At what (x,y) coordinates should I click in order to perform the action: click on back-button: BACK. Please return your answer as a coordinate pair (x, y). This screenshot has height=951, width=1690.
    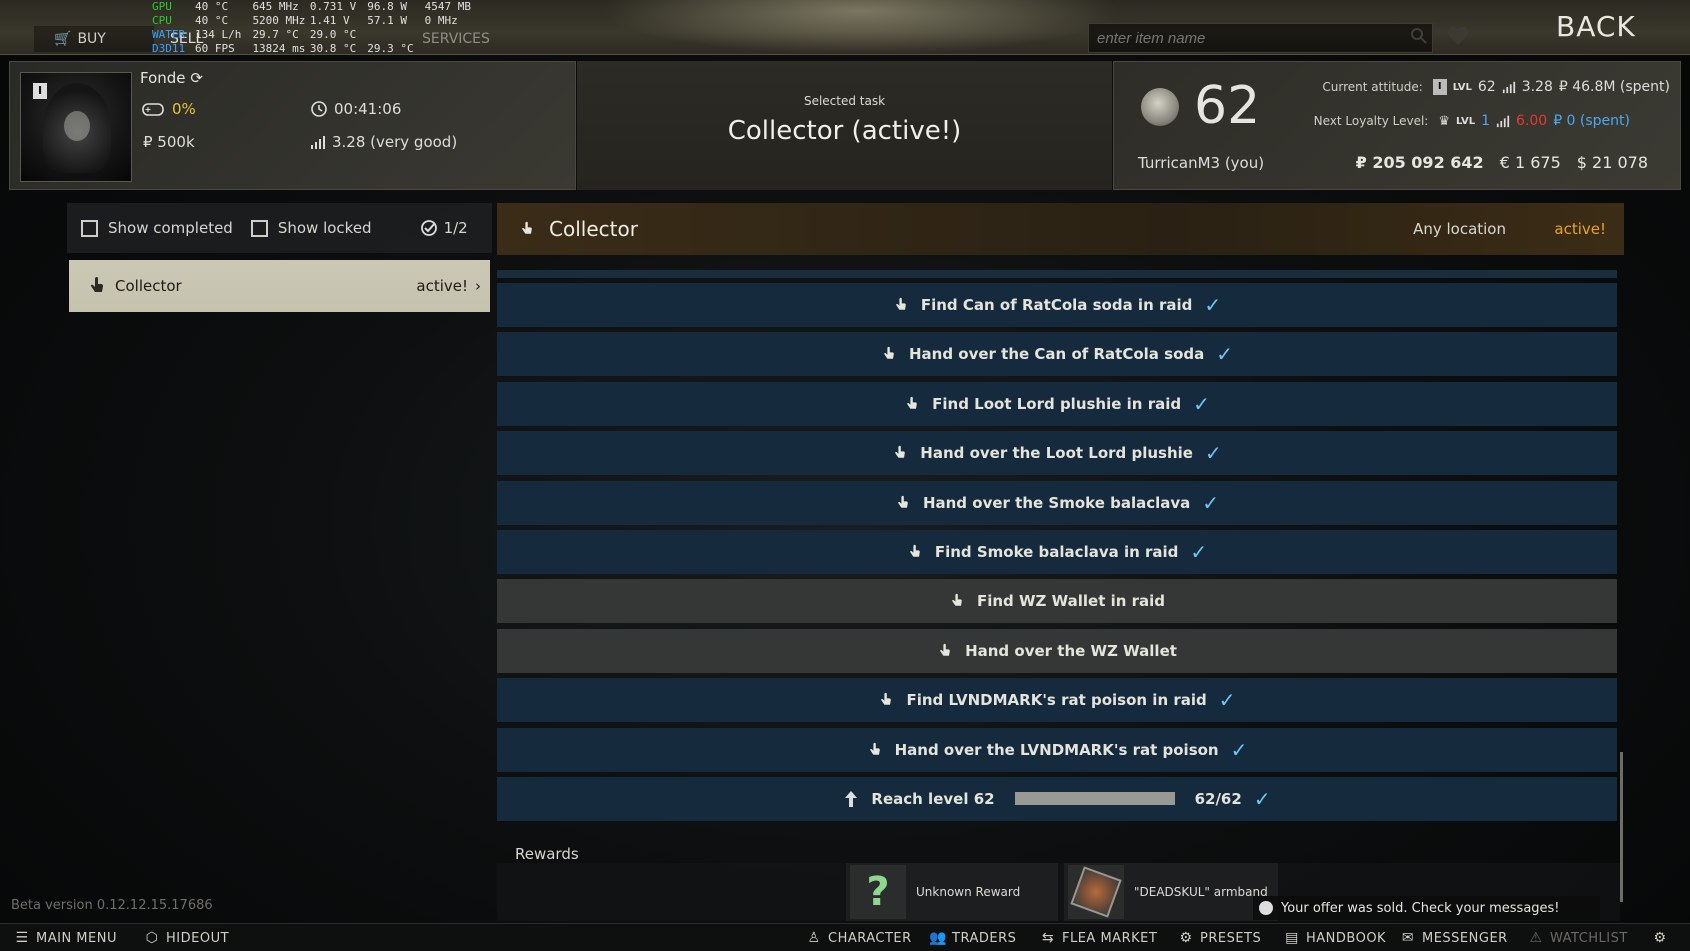
    Looking at the image, I should click on (1596, 26).